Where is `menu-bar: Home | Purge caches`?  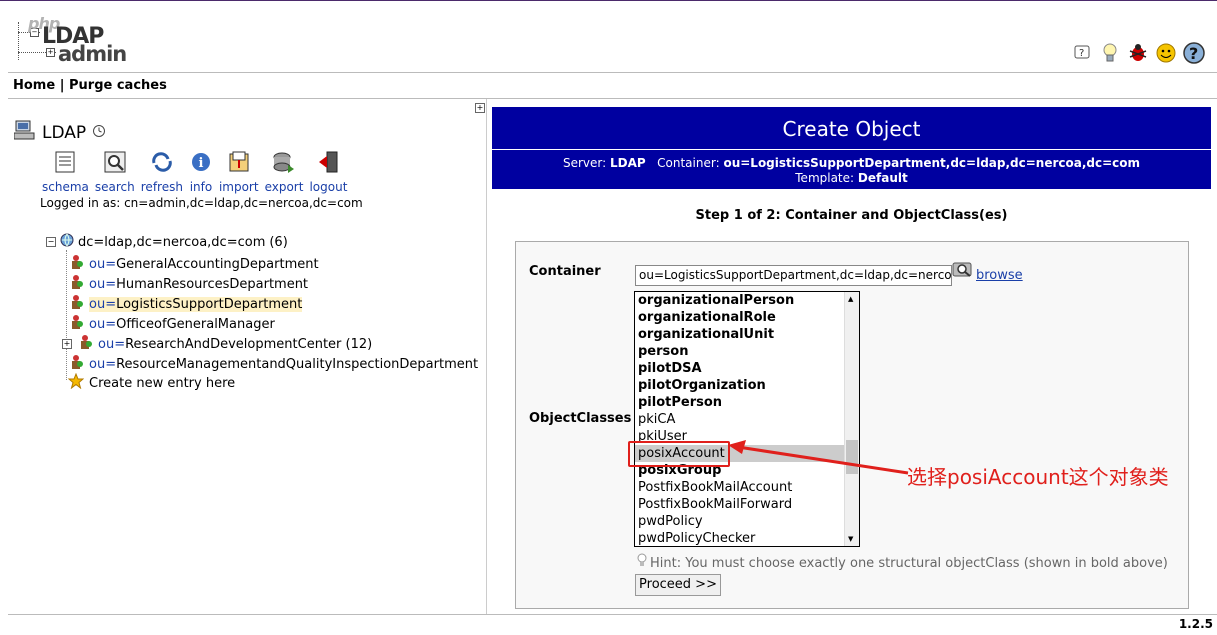 menu-bar: Home | Purge caches is located at coordinates (90, 85).